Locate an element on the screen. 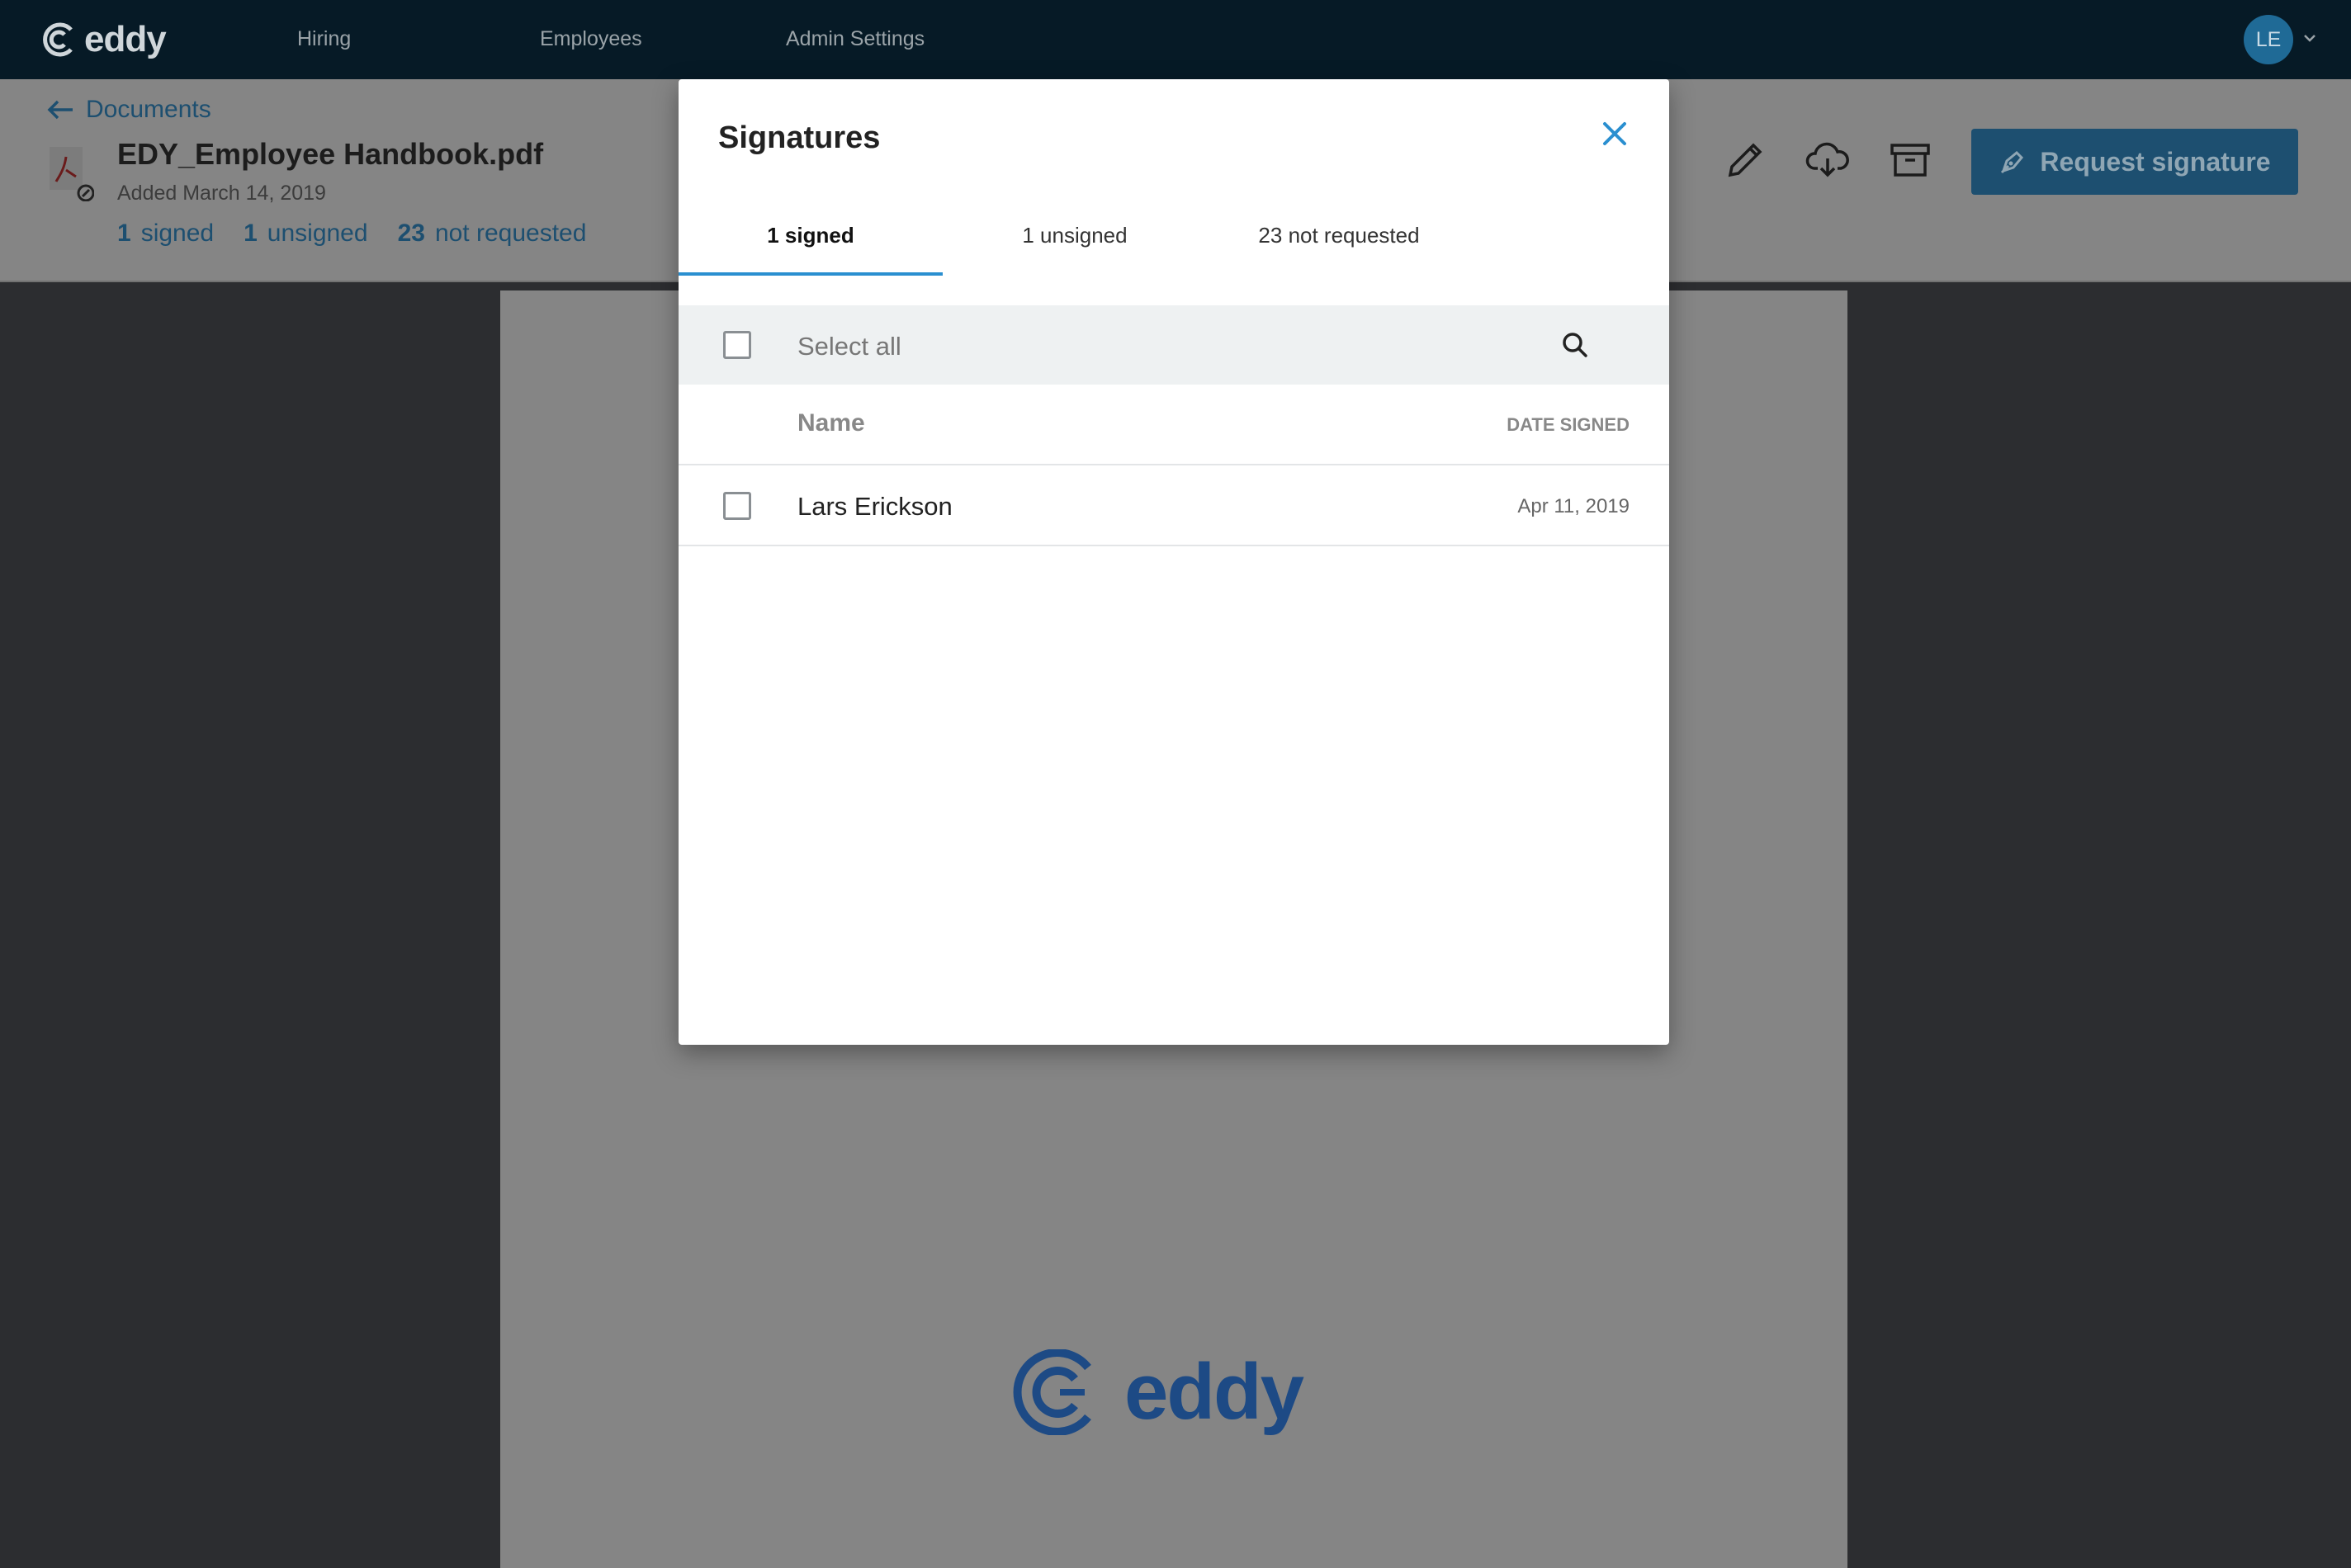 The height and width of the screenshot is (1568, 2351). table-header: Name DATE SIGNED is located at coordinates (1174, 425).